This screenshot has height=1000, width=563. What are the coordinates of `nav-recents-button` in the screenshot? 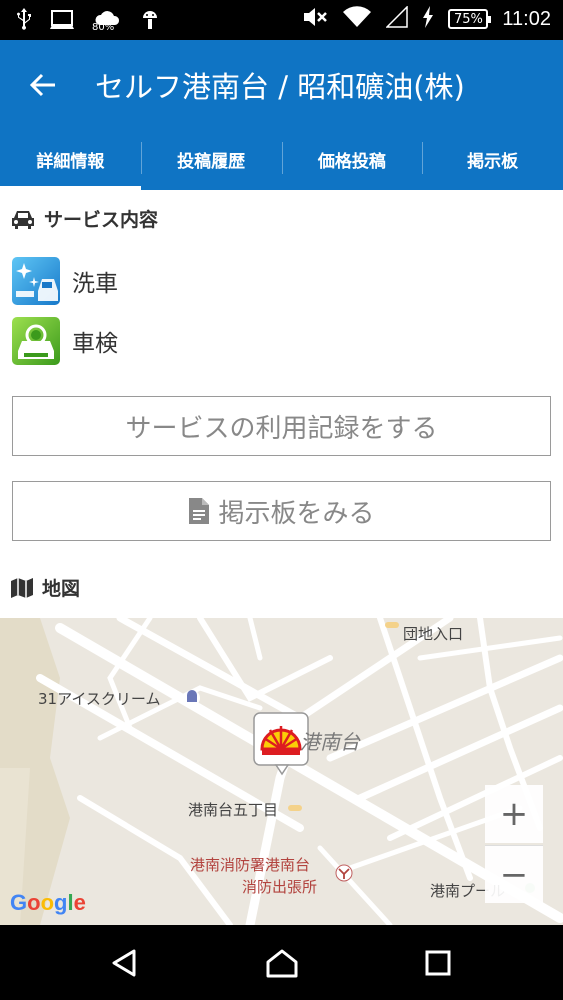 It's located at (438, 963).